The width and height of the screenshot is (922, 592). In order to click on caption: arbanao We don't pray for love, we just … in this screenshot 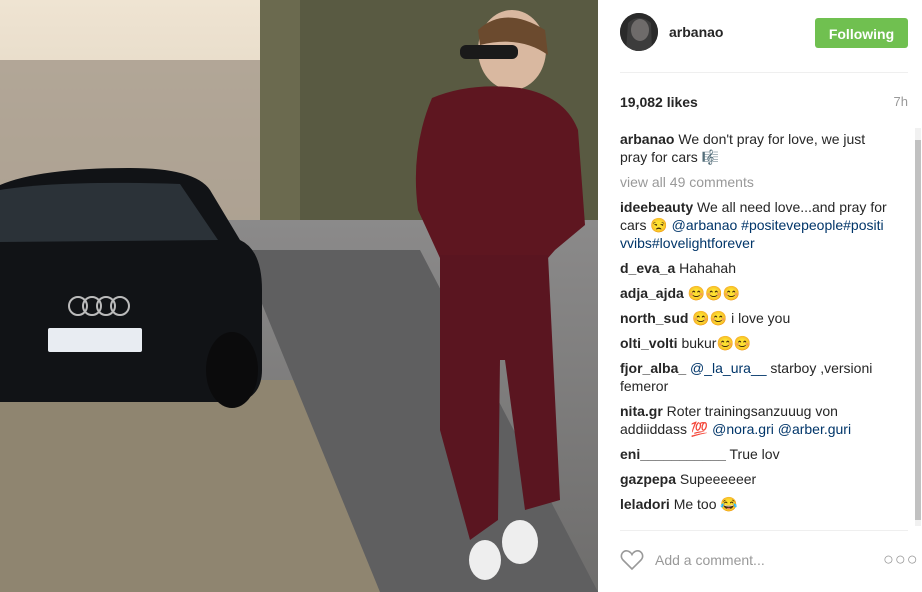, I will do `click(755, 148)`.